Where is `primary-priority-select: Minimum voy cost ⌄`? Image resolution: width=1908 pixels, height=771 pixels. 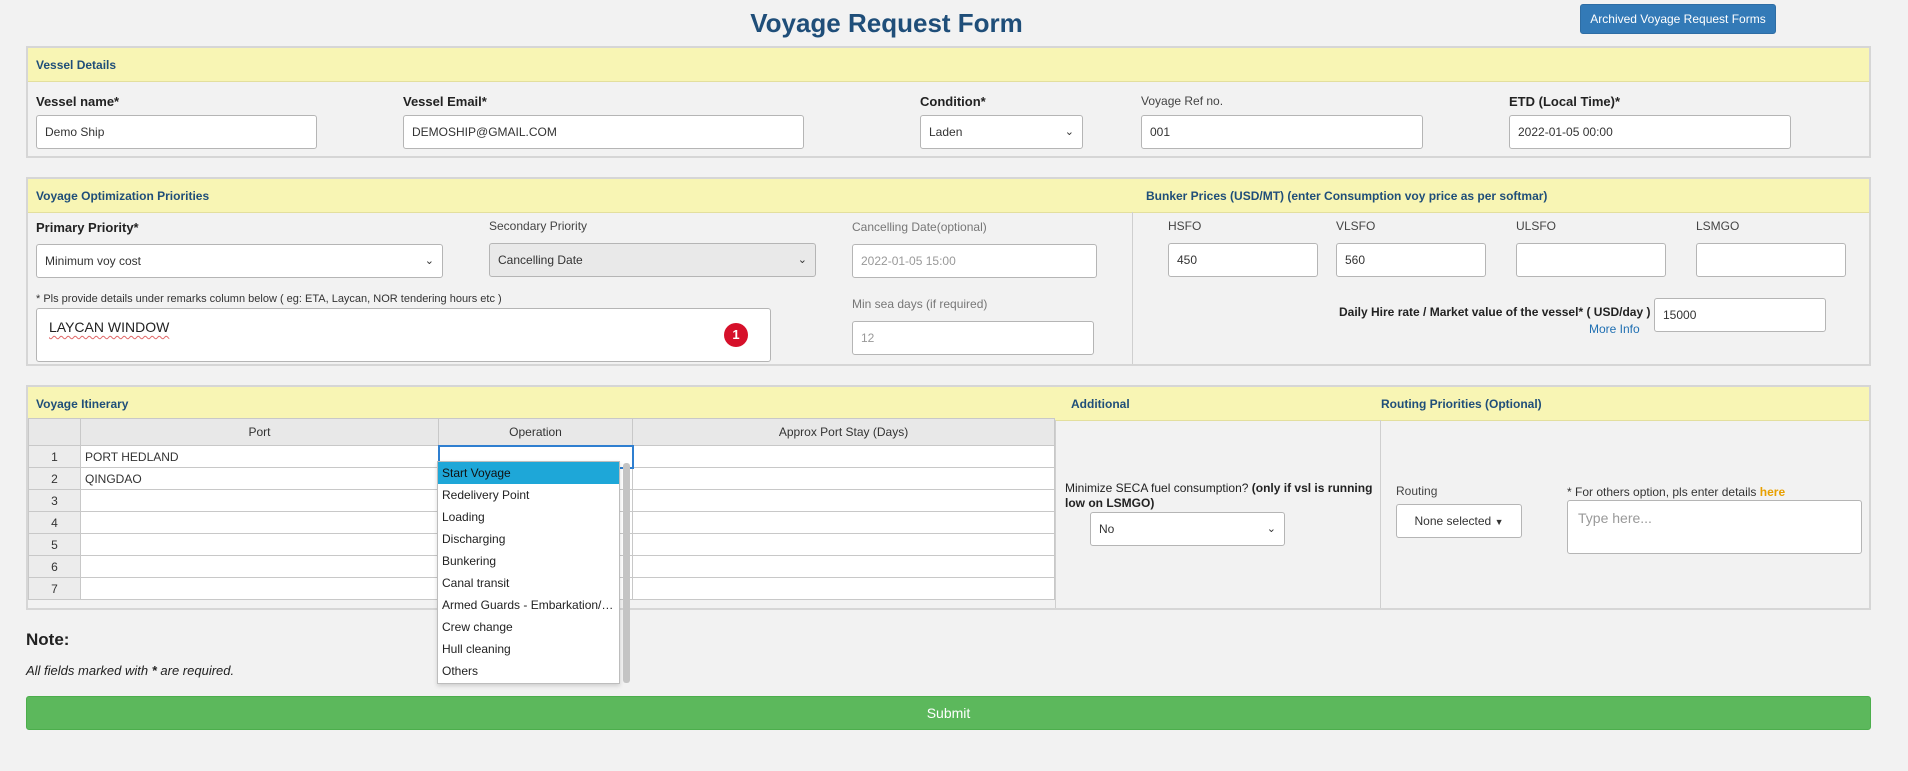 primary-priority-select: Minimum voy cost ⌄ is located at coordinates (239, 261).